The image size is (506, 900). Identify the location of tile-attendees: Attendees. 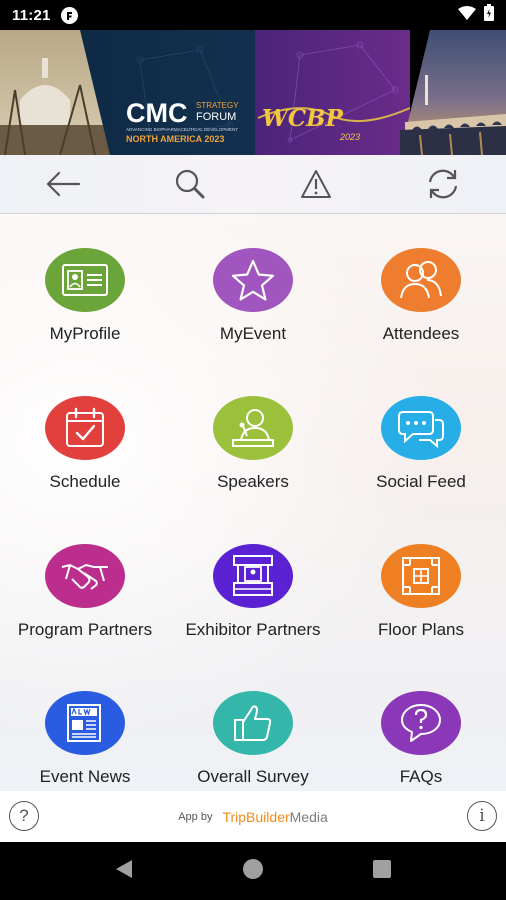
(421, 279).